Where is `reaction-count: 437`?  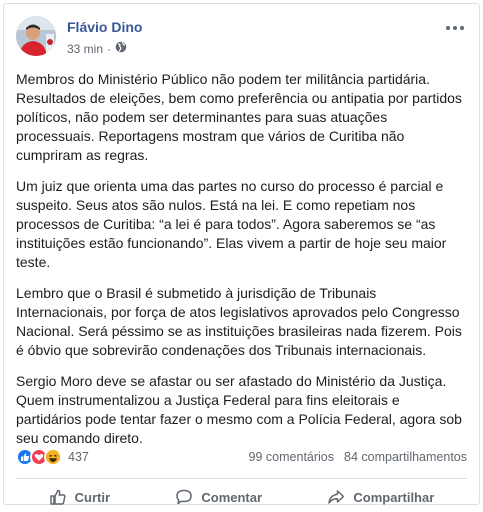
reaction-count: 437 is located at coordinates (78, 457).